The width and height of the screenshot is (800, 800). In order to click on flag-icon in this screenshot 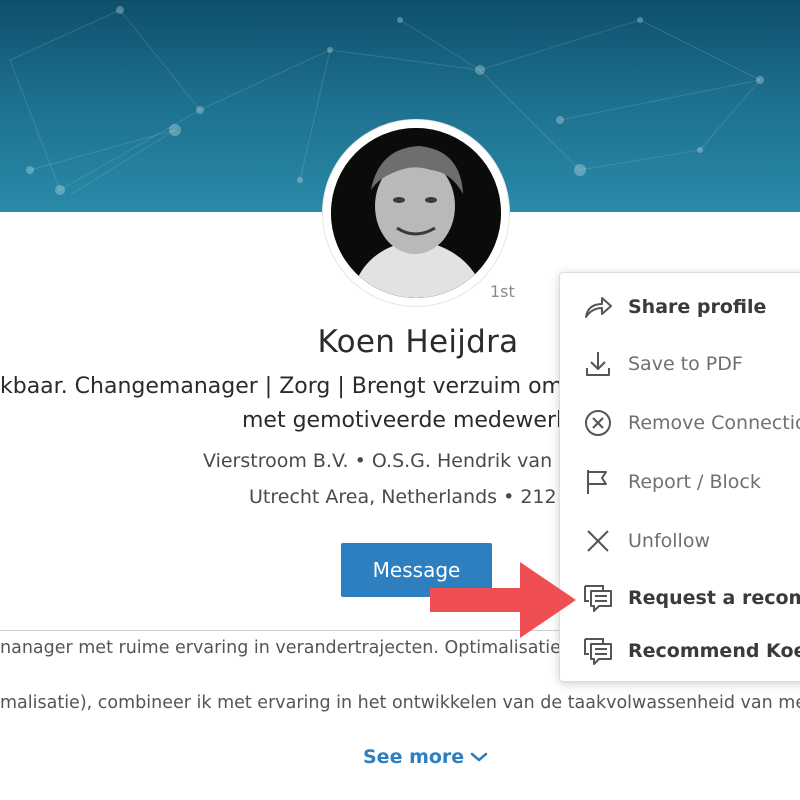, I will do `click(598, 482)`.